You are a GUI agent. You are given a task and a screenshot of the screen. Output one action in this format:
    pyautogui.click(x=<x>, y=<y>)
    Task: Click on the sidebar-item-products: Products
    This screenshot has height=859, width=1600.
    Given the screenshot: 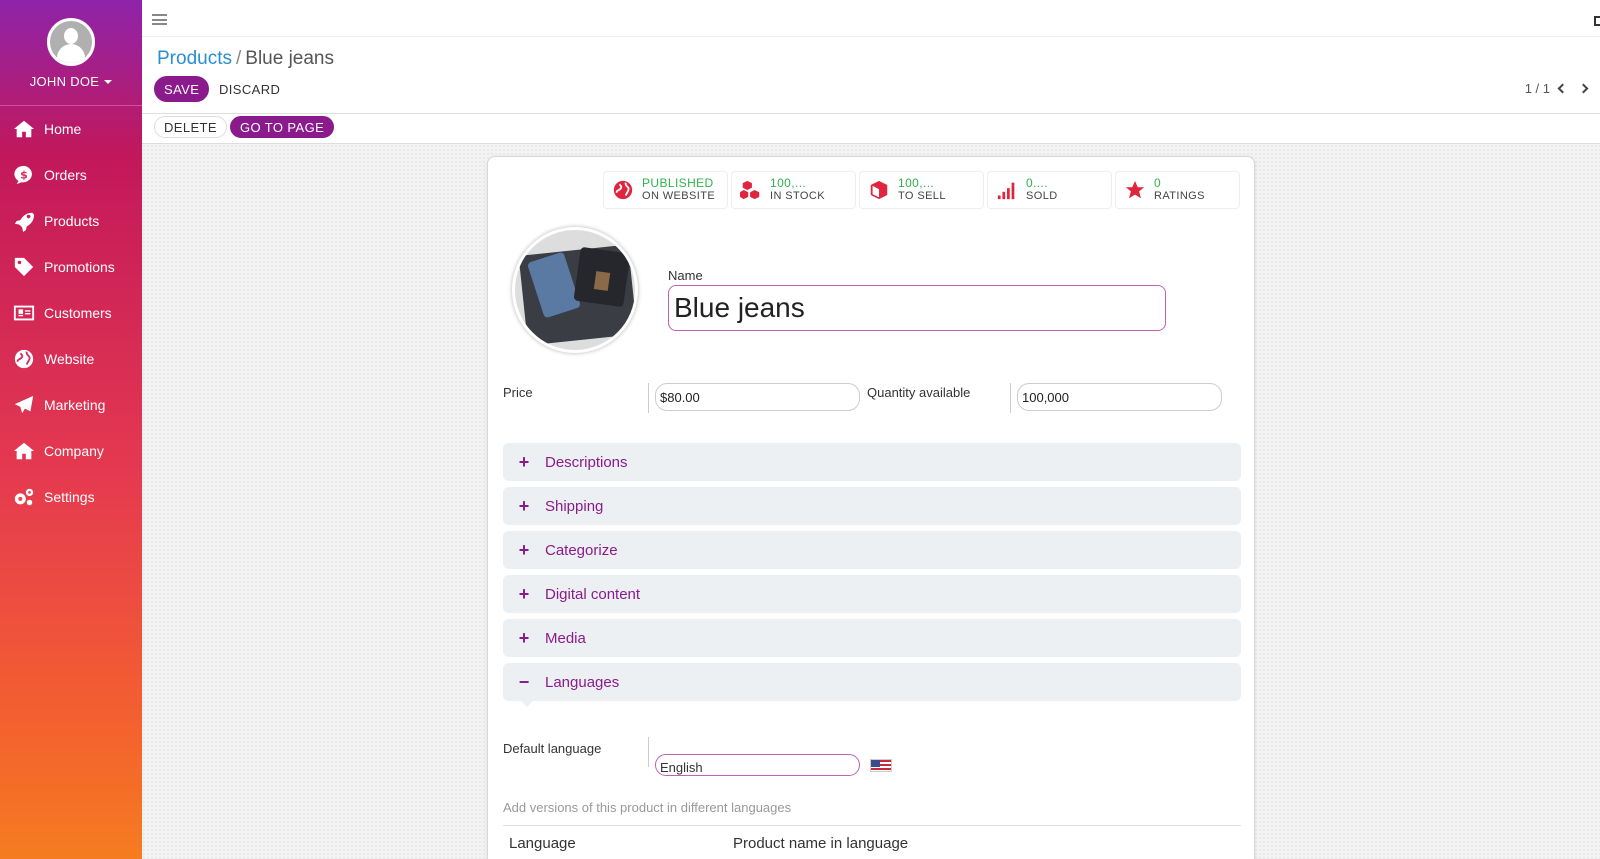 What is the action you would take?
    pyautogui.click(x=71, y=221)
    